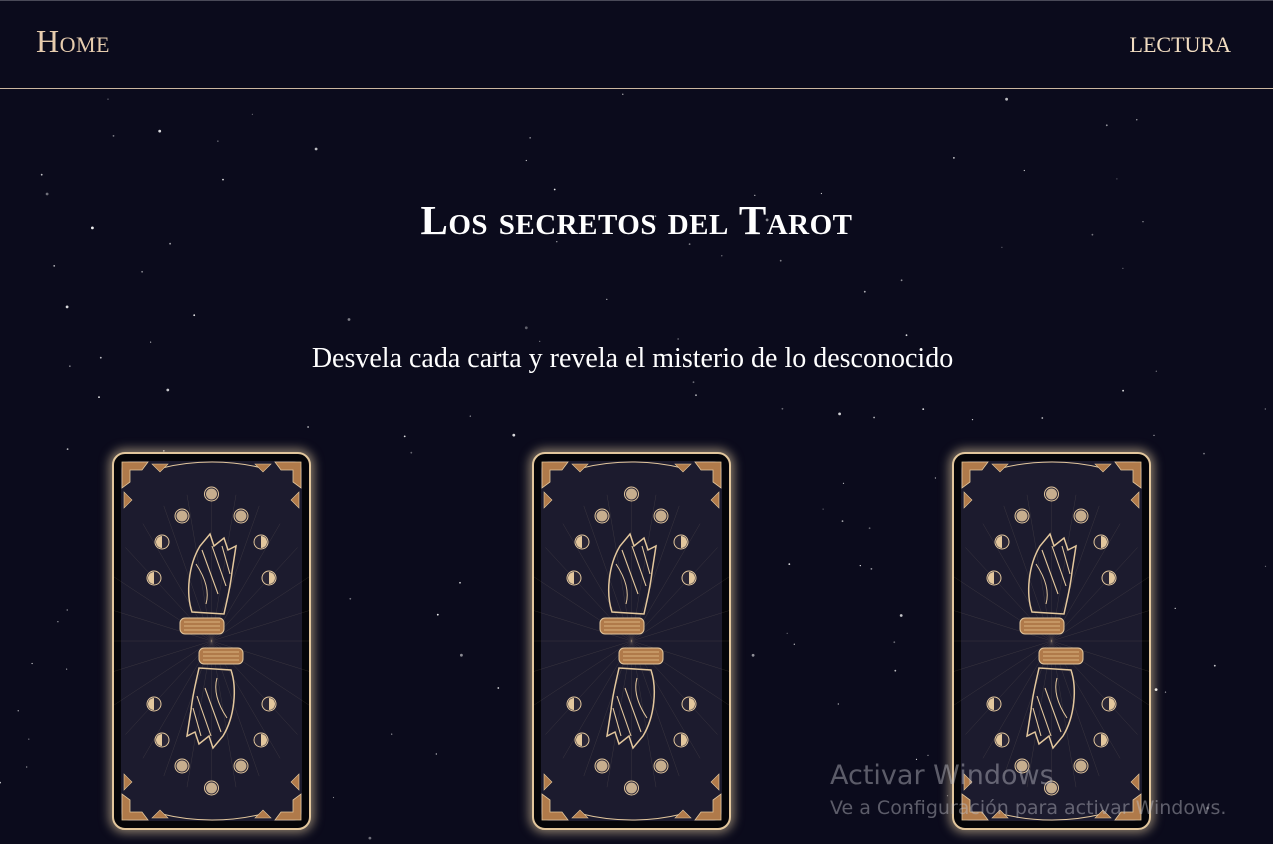 The image size is (1273, 844). What do you see at coordinates (1028, 808) in the screenshot?
I see `watermark-subtitle: Ve a Configuración para activar Windows.` at bounding box center [1028, 808].